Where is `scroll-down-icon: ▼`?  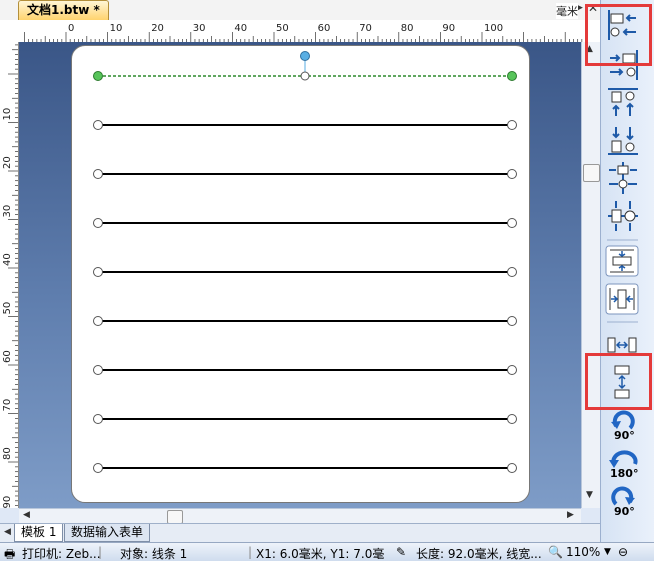
scroll-down-icon: ▼ is located at coordinates (589, 495).